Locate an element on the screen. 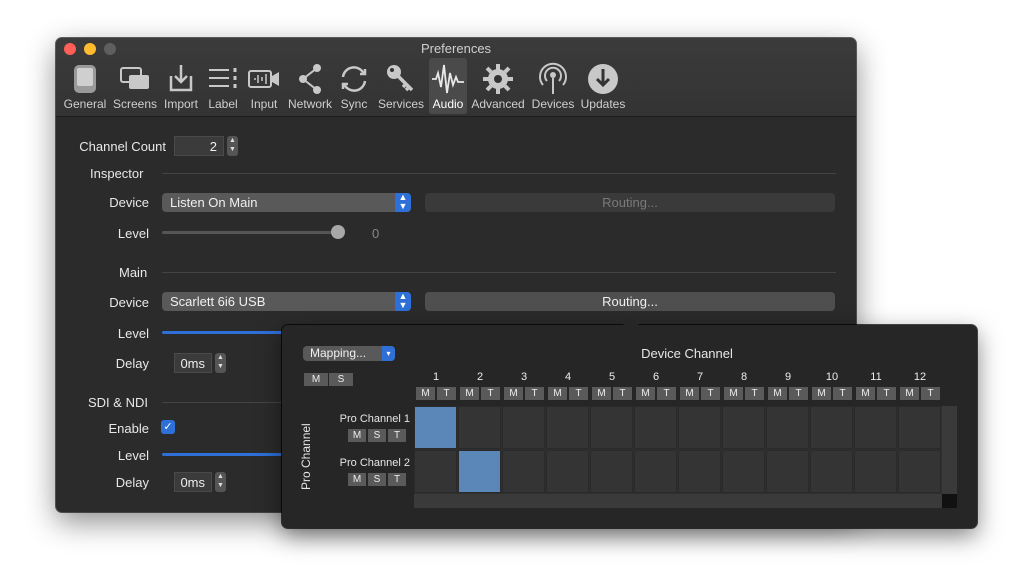  toolbar-label-tab: Label is located at coordinates (223, 86).